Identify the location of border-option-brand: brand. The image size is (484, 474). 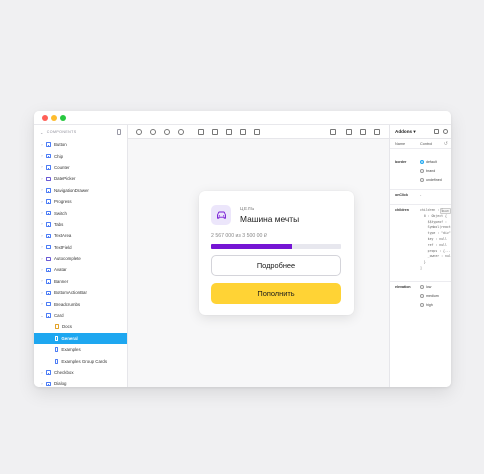
(427, 171).